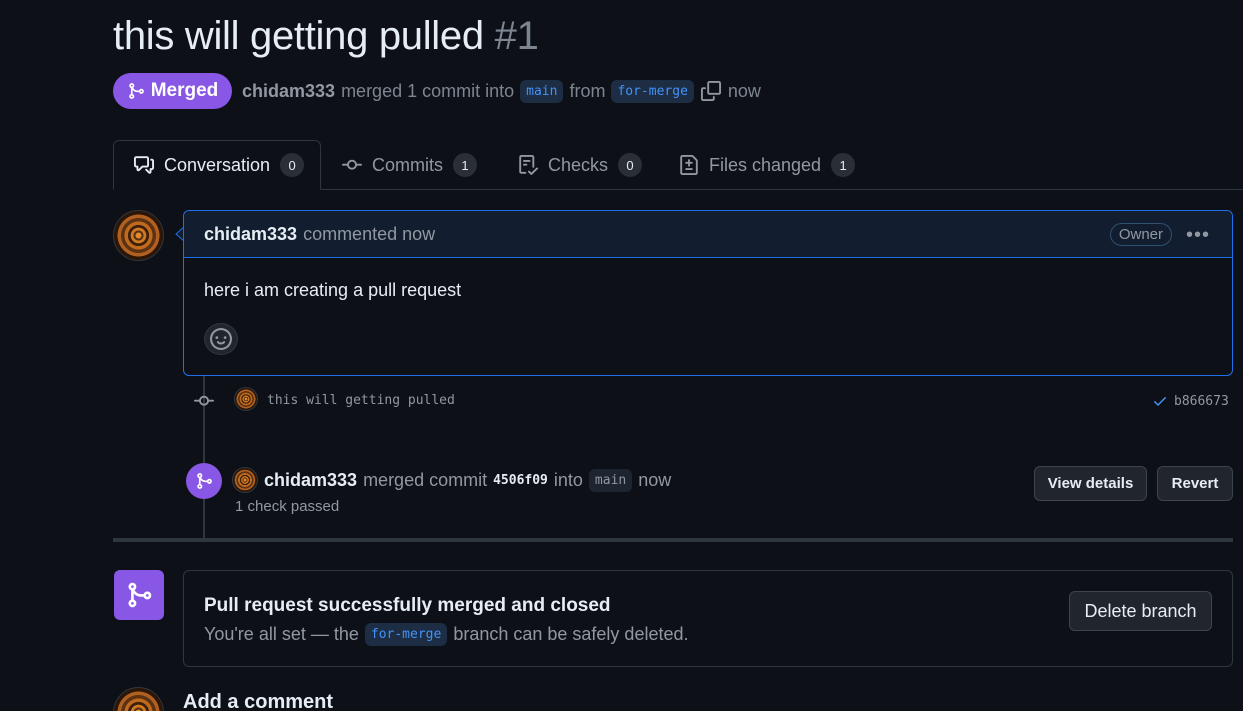 This screenshot has width=1243, height=711. Describe the element at coordinates (568, 479) in the screenshot. I see `into-text: into` at that location.